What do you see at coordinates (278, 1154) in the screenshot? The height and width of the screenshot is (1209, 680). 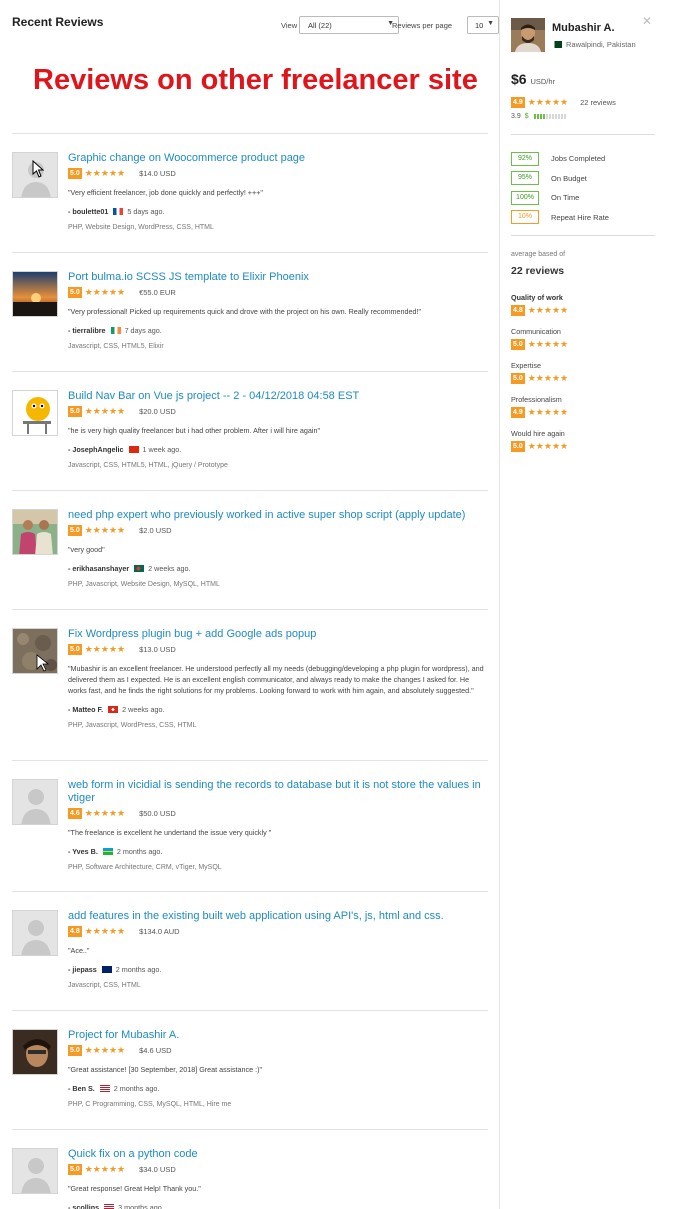 I see `review-title-link: Quick fix on a python code` at bounding box center [278, 1154].